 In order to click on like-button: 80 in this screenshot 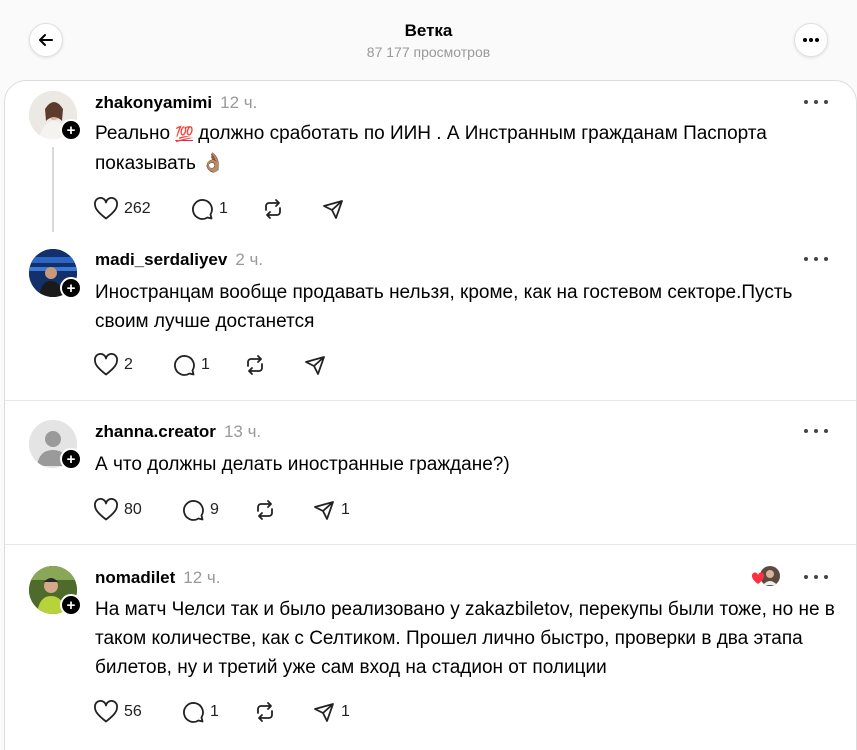, I will do `click(117, 510)`.